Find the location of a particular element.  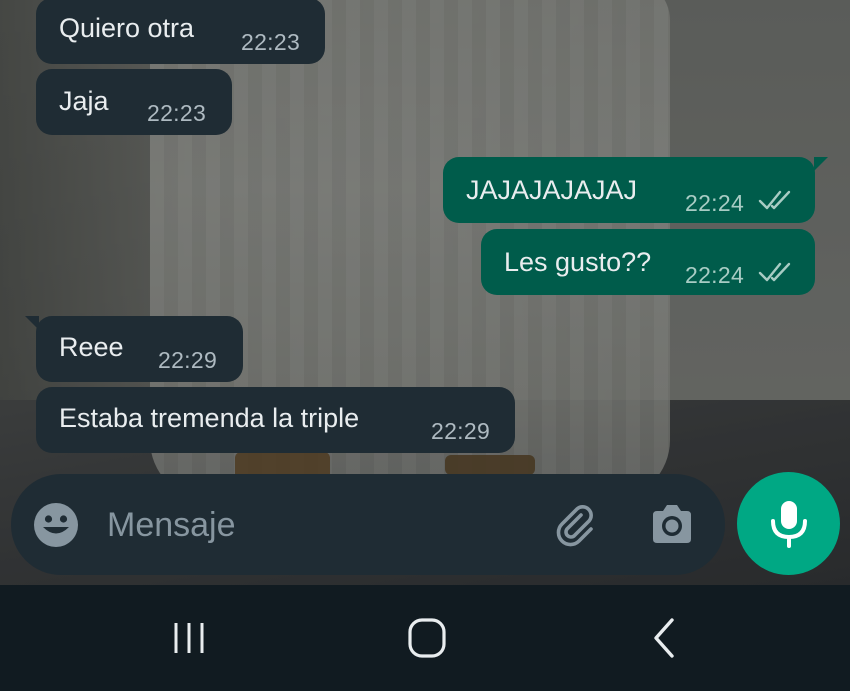

message-bubble-incoming: Quiero otra 22:23 is located at coordinates (180, 32).